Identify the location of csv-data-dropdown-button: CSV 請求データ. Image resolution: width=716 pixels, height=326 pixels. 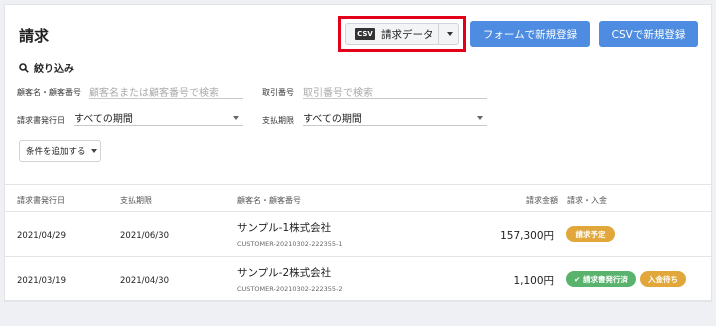
(402, 34).